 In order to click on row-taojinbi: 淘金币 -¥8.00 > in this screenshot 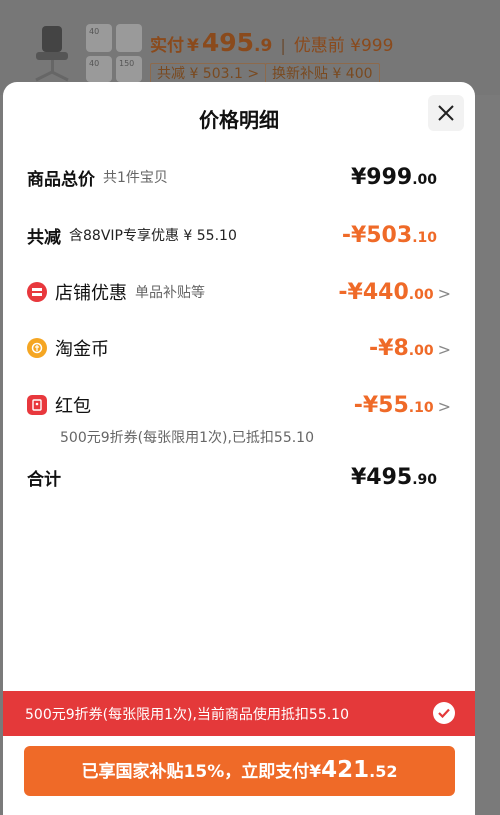, I will do `click(239, 348)`.